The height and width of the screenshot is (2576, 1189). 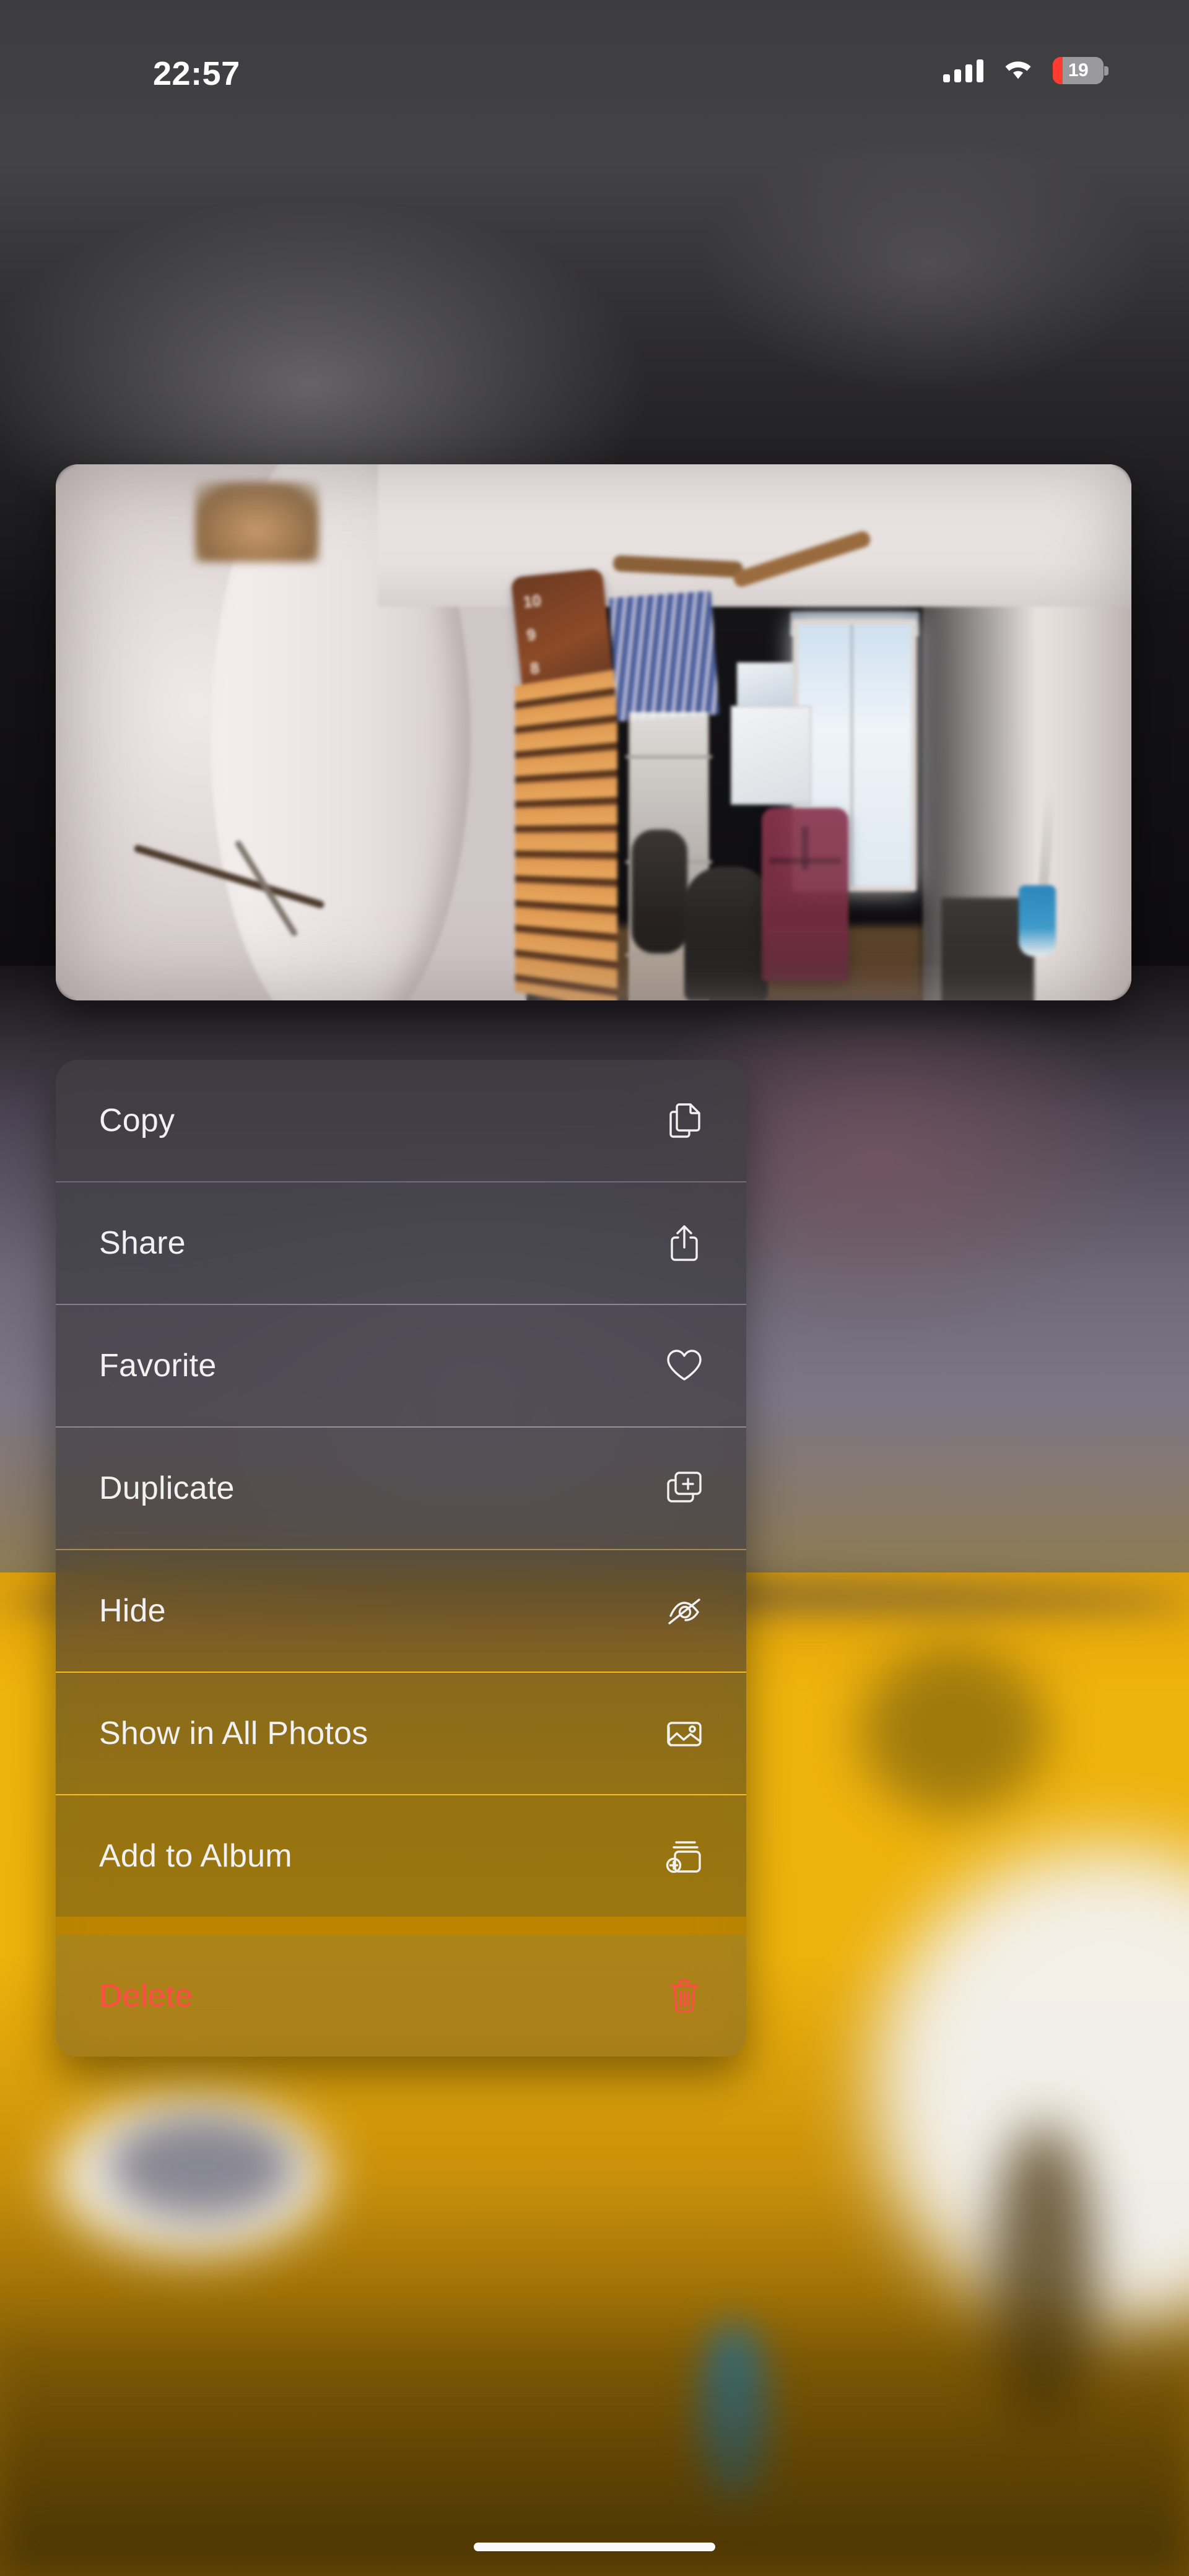 I want to click on menu-item-copy: Copy, so click(x=401, y=1120).